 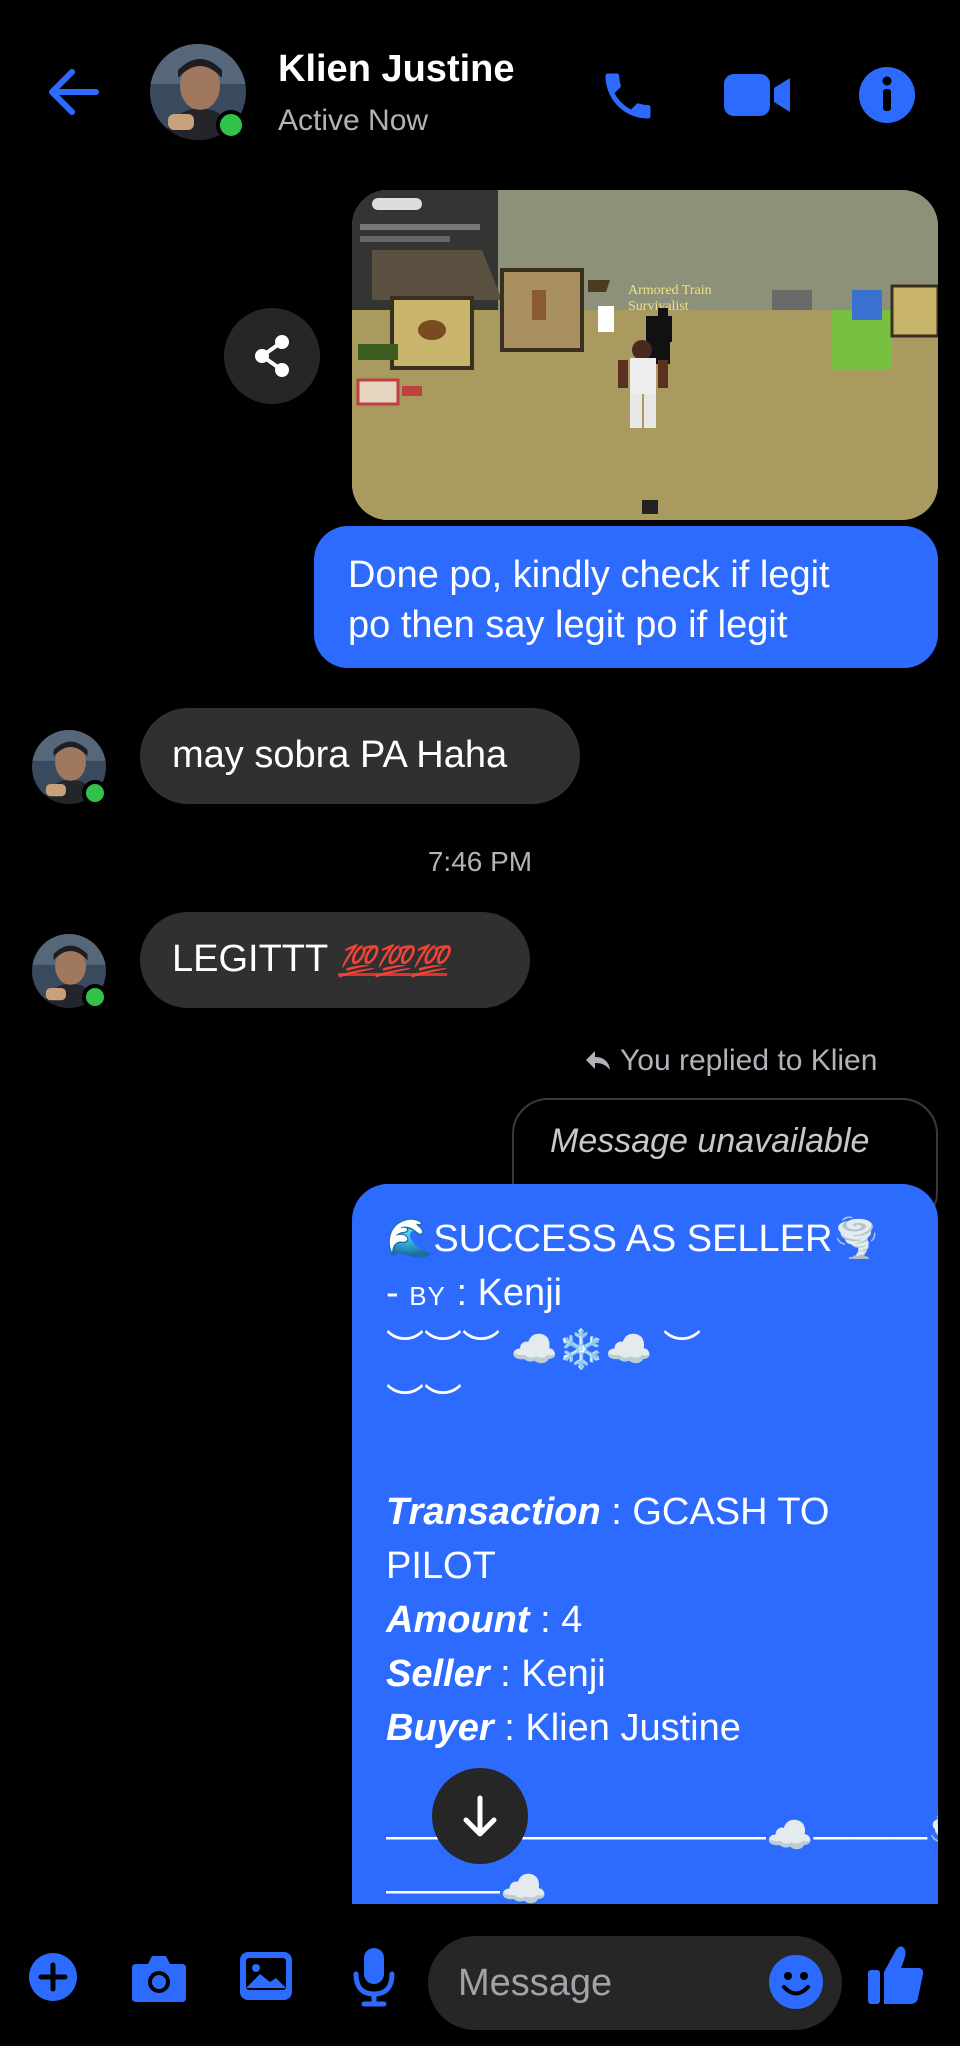 I want to click on gallery-icon, so click(x=266, y=1976).